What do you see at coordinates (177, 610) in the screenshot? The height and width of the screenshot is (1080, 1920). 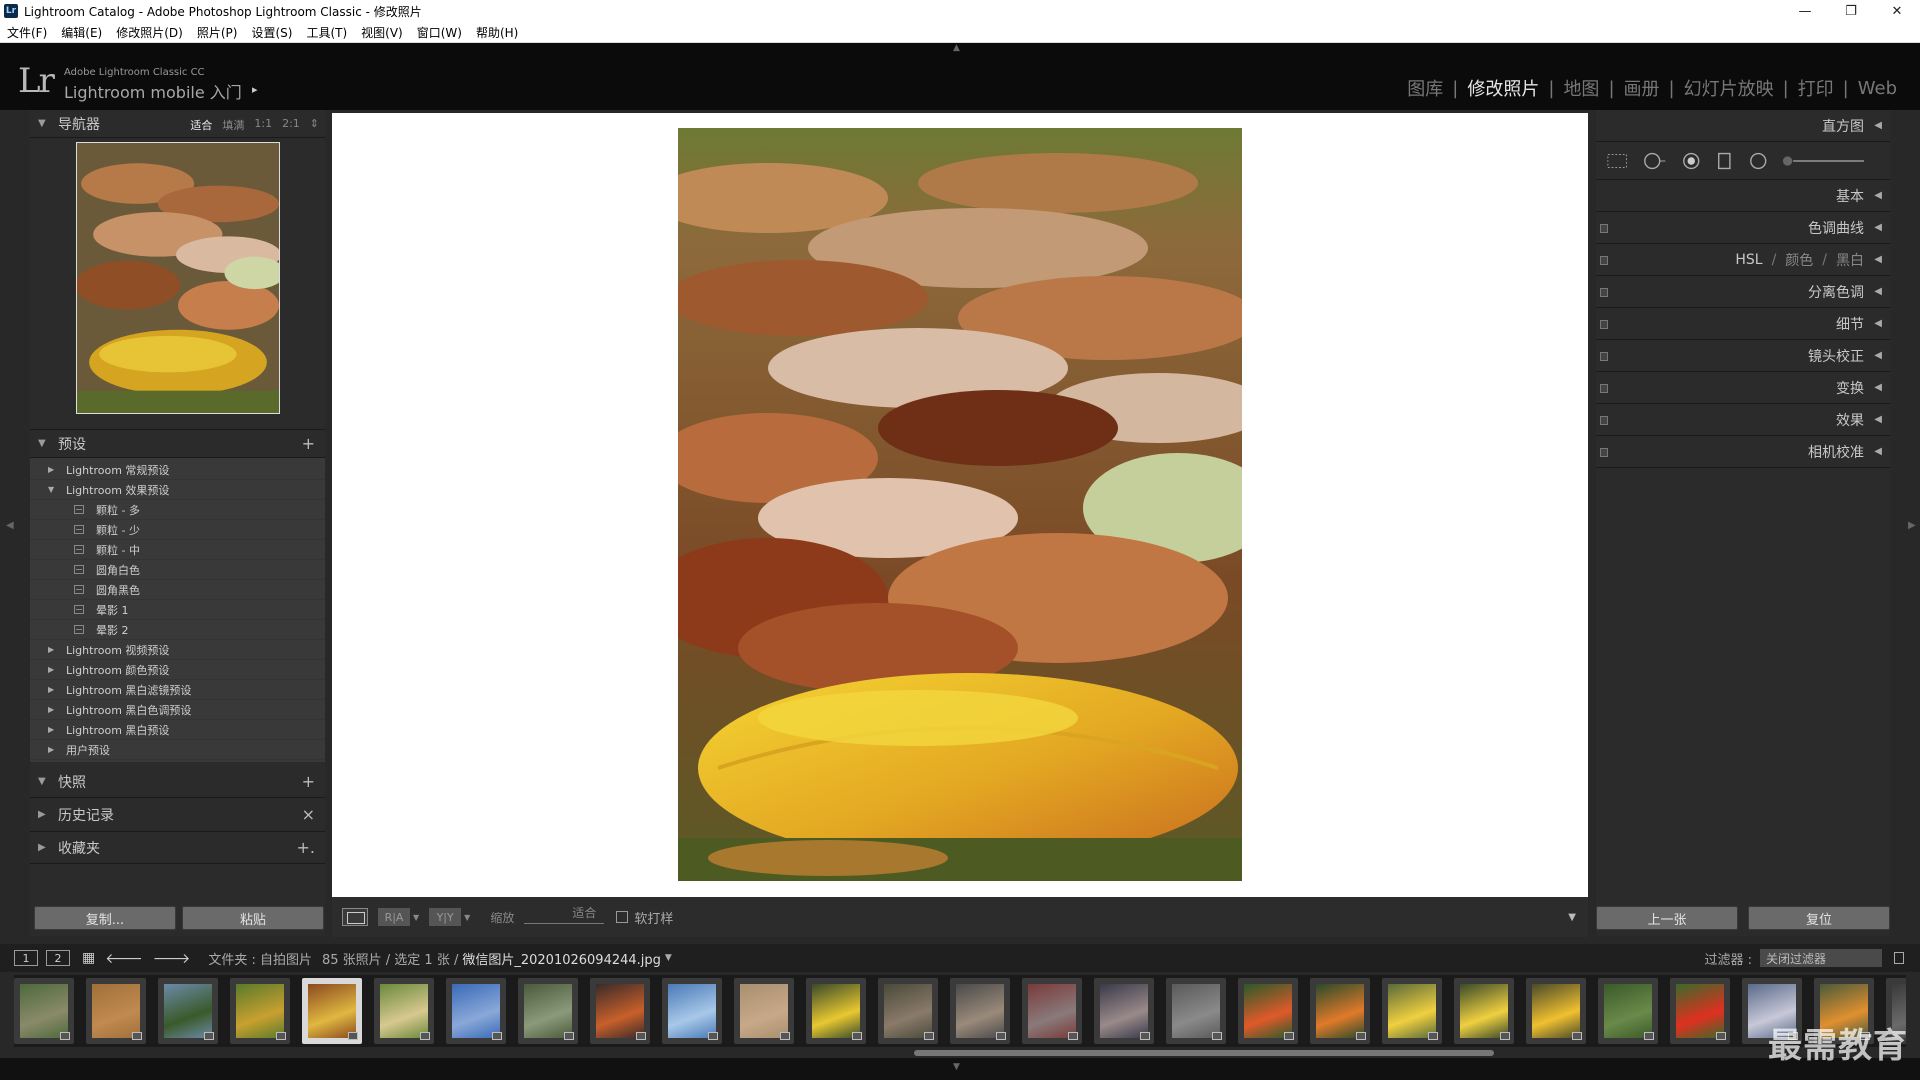 I see `preset-item: 晕影 1` at bounding box center [177, 610].